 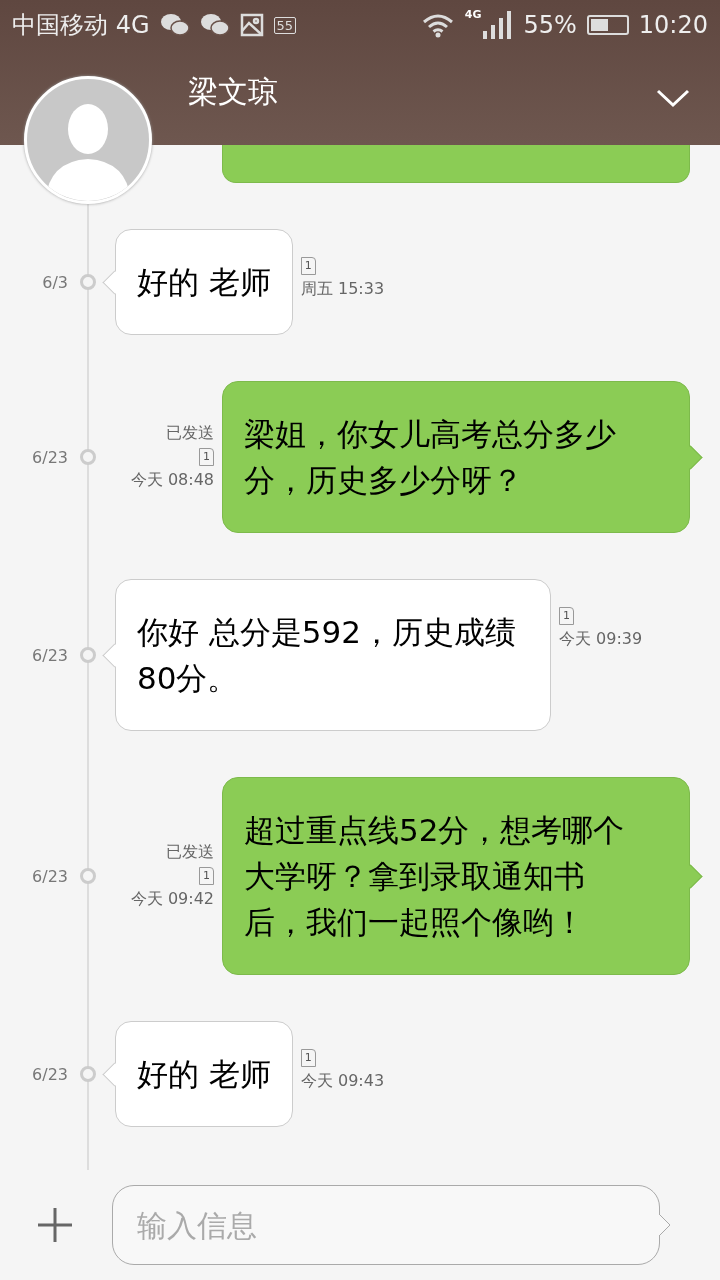 What do you see at coordinates (81, 25) in the screenshot?
I see `carrier-label: 中国移动 4G` at bounding box center [81, 25].